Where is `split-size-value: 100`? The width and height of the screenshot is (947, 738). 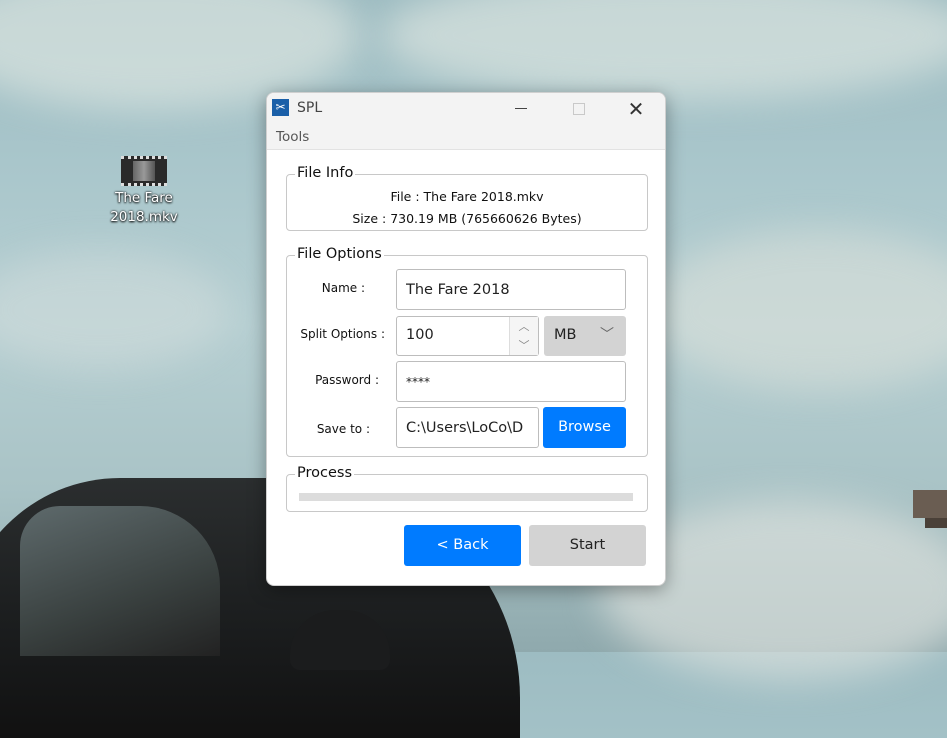
split-size-value: 100 is located at coordinates (420, 335).